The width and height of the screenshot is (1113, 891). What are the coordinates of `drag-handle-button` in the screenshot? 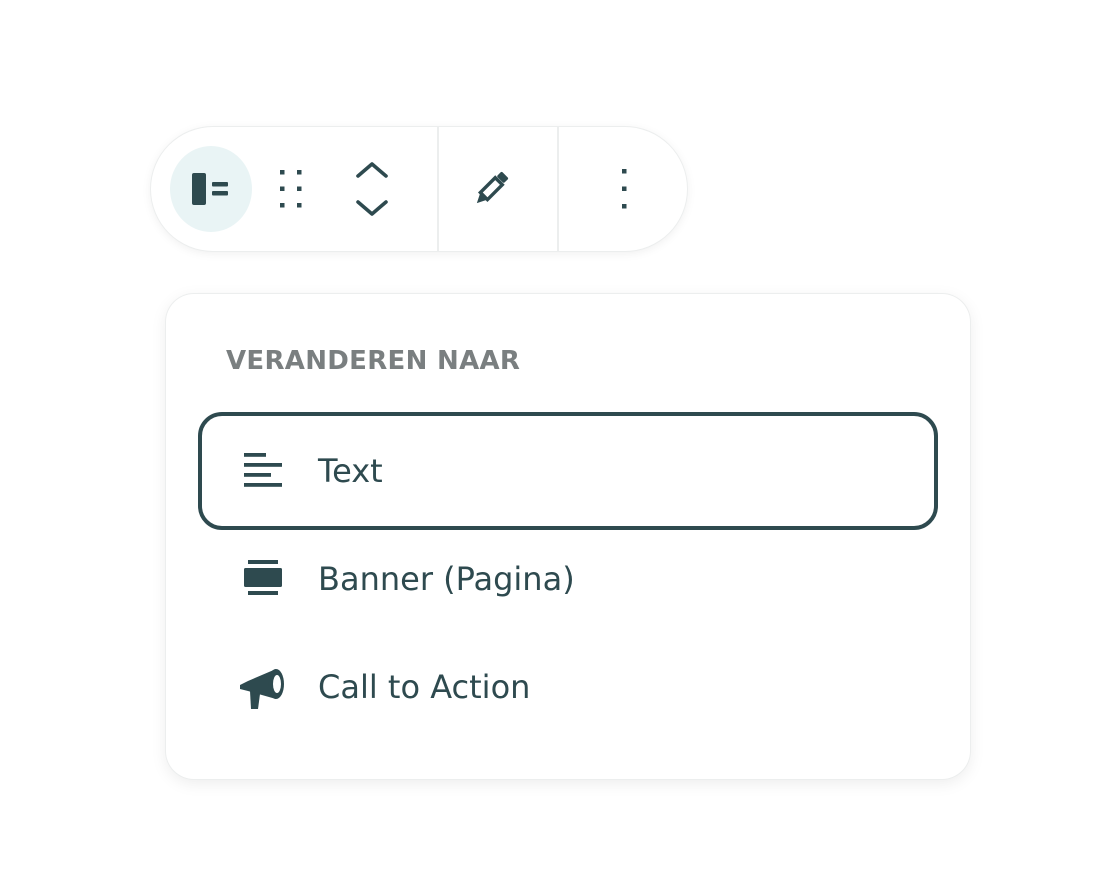 It's located at (291, 189).